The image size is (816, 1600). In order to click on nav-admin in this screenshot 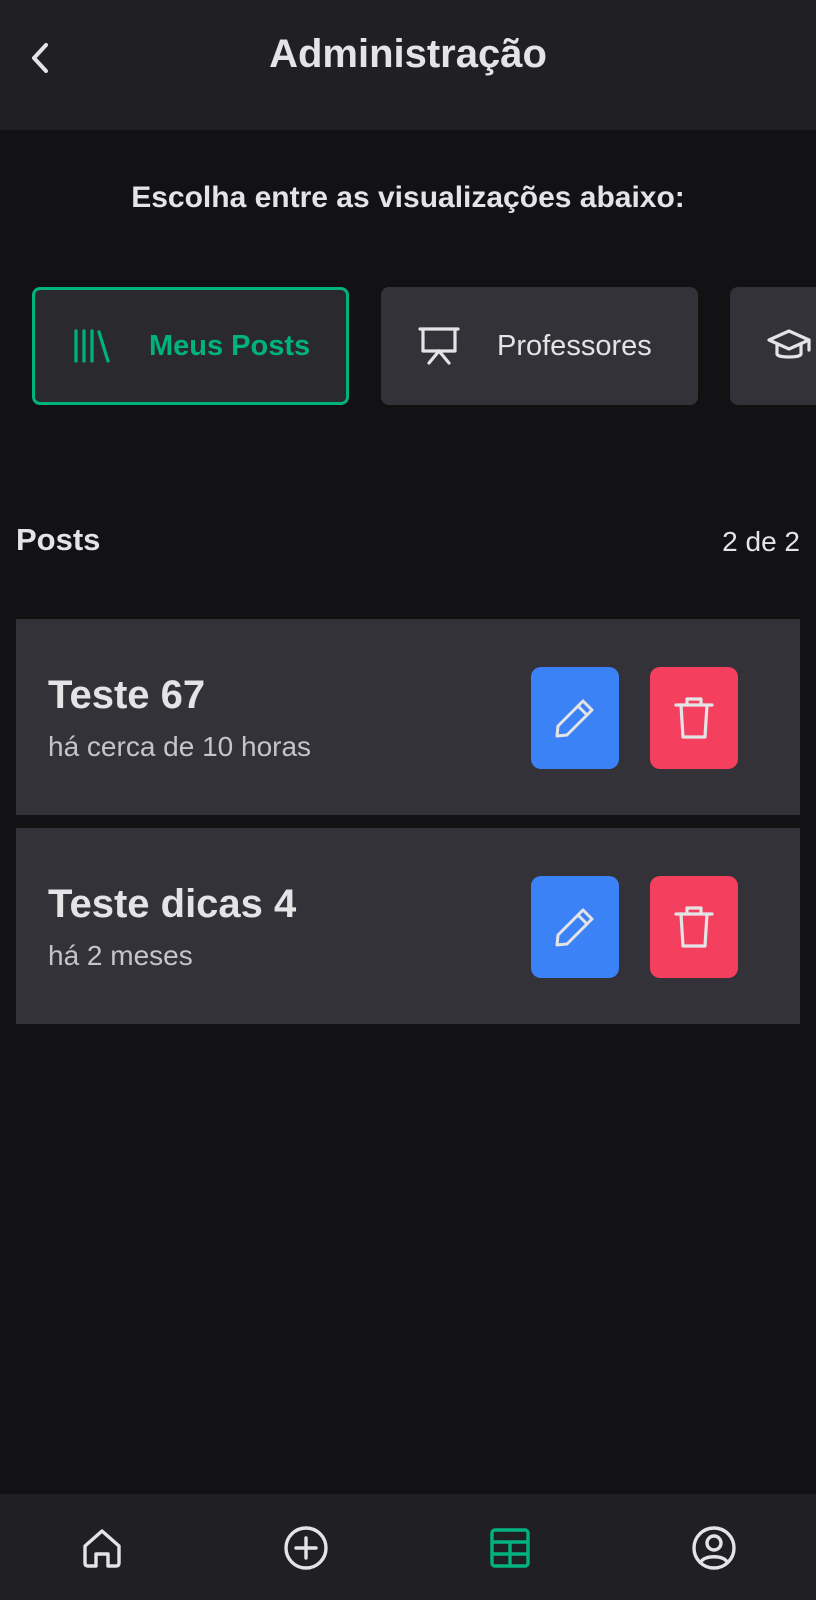, I will do `click(510, 1548)`.